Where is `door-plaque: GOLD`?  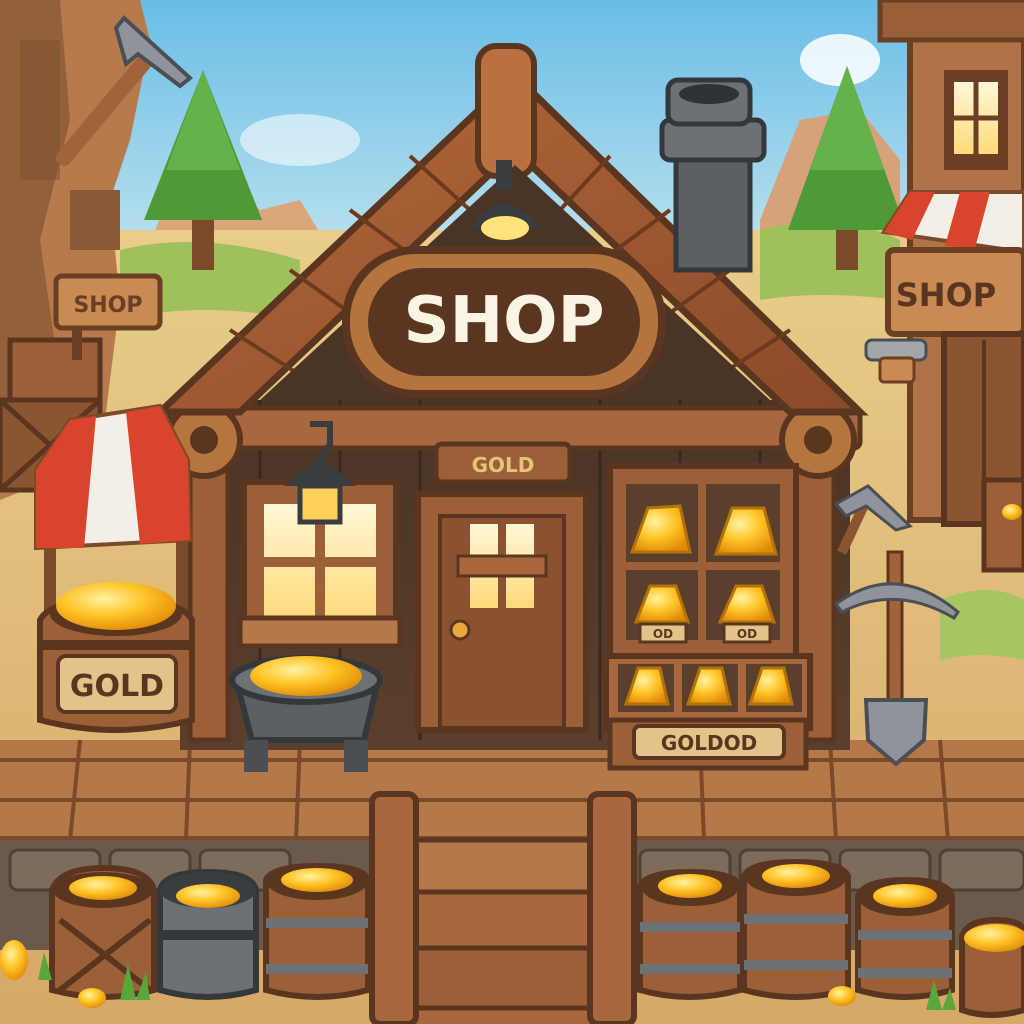 door-plaque: GOLD is located at coordinates (503, 463).